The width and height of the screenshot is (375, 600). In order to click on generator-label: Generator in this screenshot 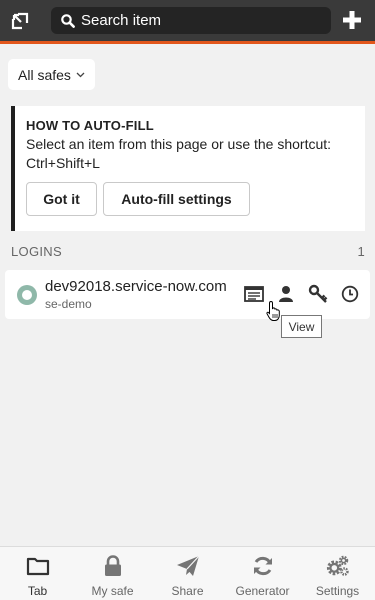, I will do `click(262, 591)`.